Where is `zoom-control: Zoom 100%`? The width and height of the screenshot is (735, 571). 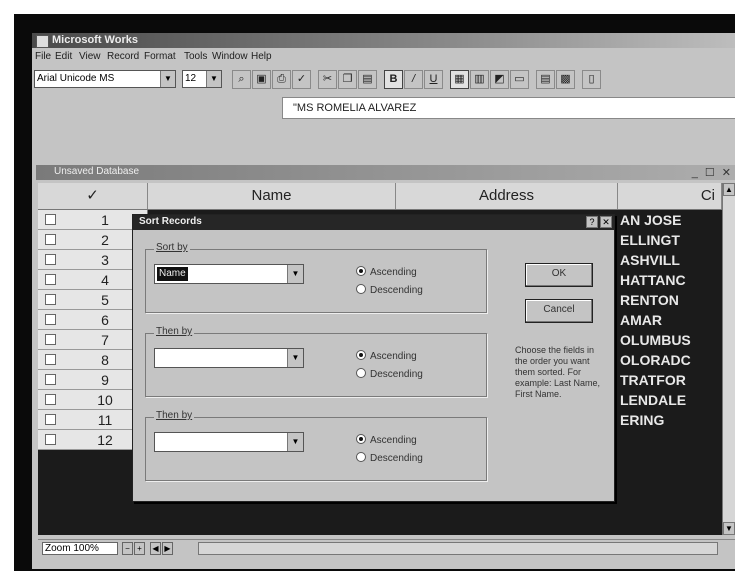 zoom-control: Zoom 100% is located at coordinates (80, 548).